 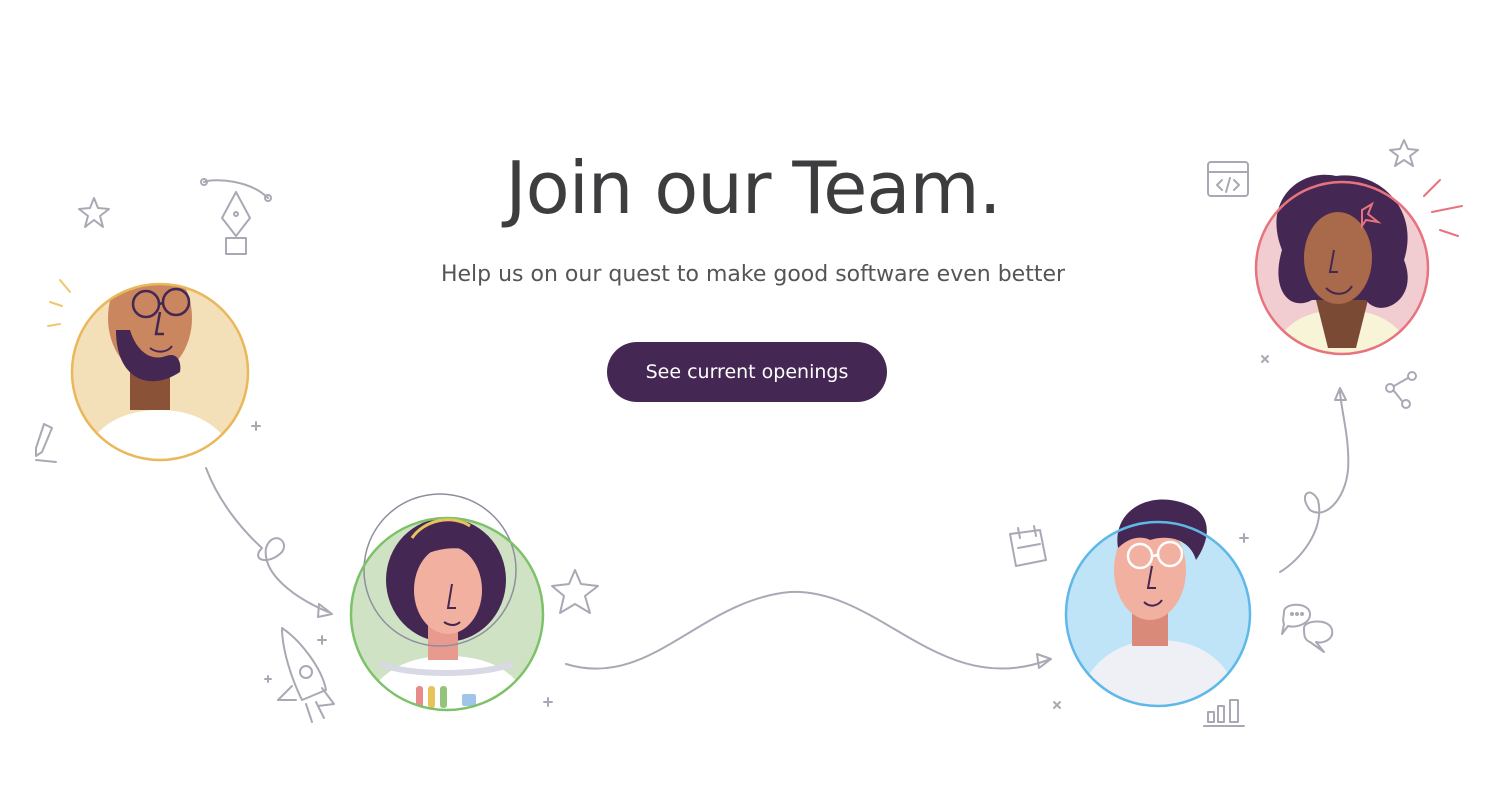 What do you see at coordinates (1158, 603) in the screenshot?
I see `avatar-curly-man` at bounding box center [1158, 603].